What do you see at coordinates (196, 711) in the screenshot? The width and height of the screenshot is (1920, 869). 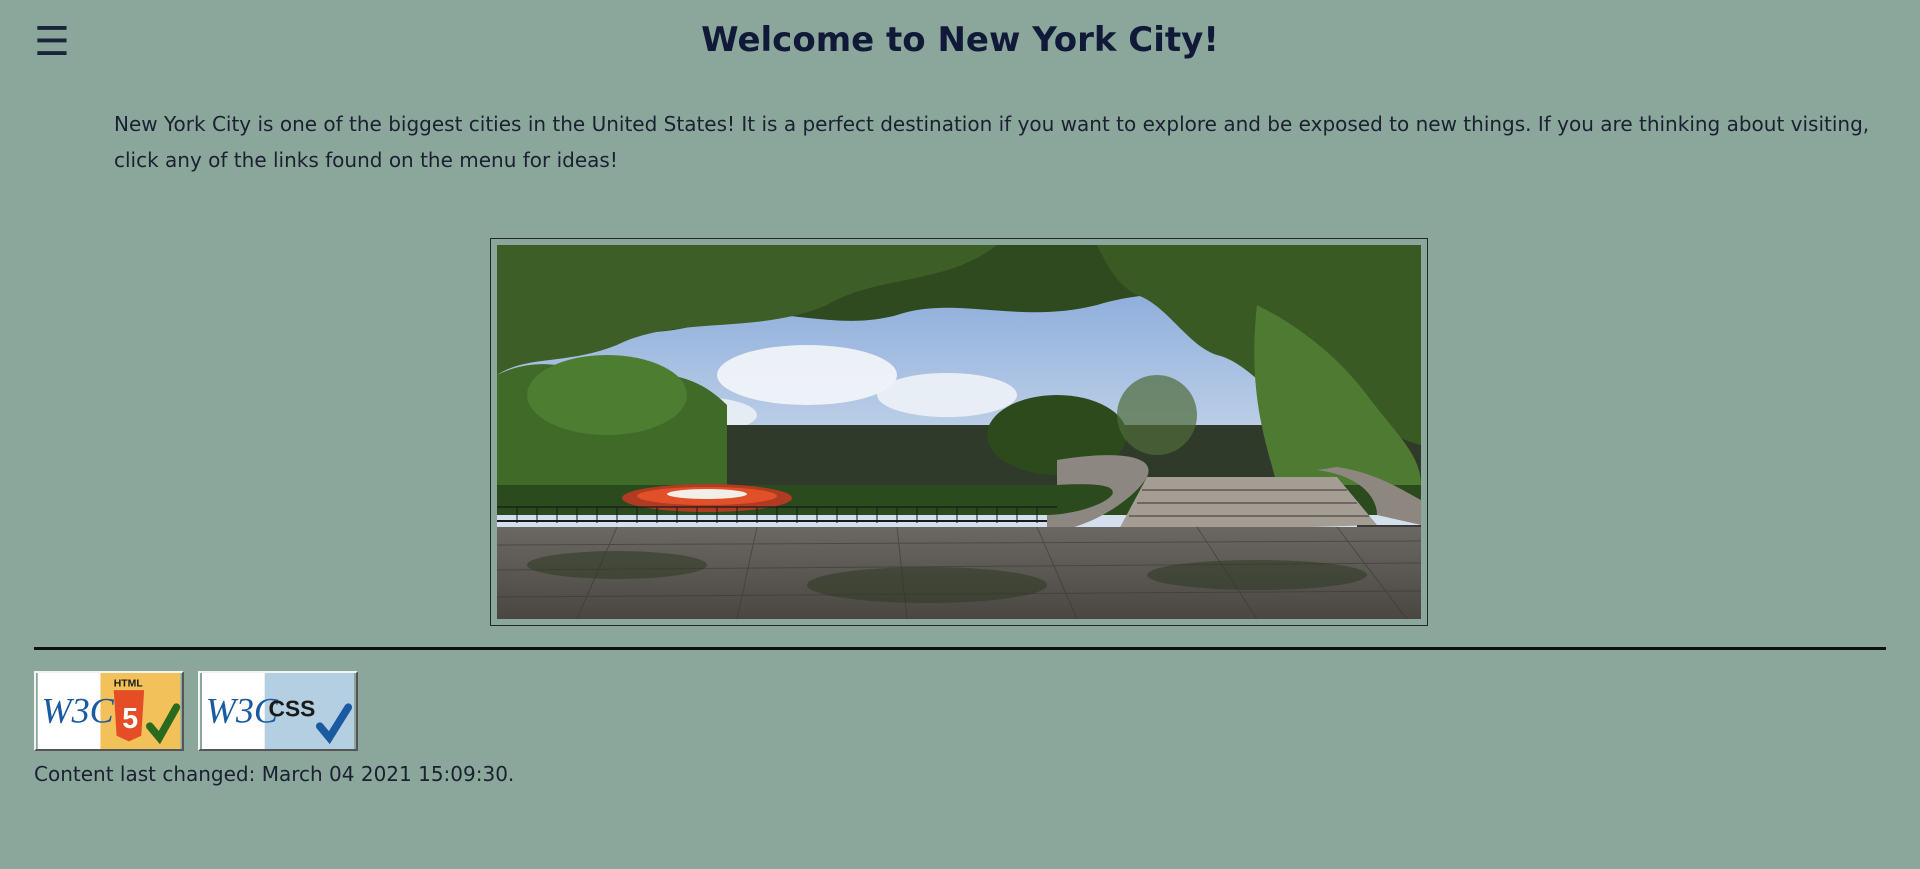 I see `validation-badges: W3C HTML 5 W3C CSS` at bounding box center [196, 711].